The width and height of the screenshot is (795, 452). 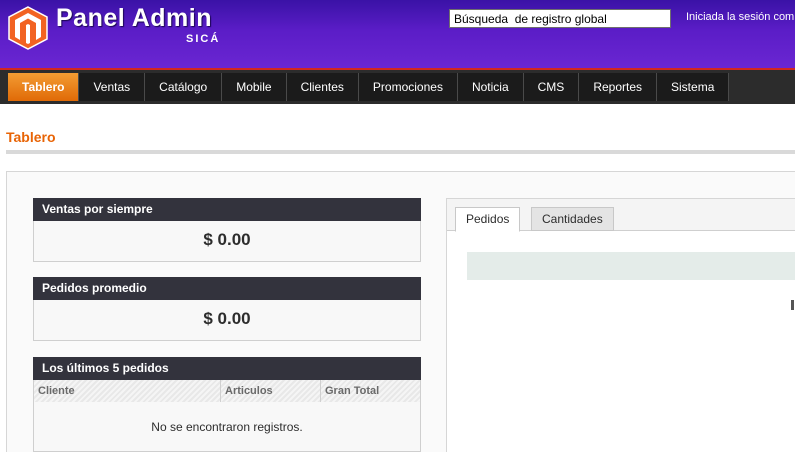 What do you see at coordinates (693, 87) in the screenshot?
I see `nav-item-sistema: Sistema` at bounding box center [693, 87].